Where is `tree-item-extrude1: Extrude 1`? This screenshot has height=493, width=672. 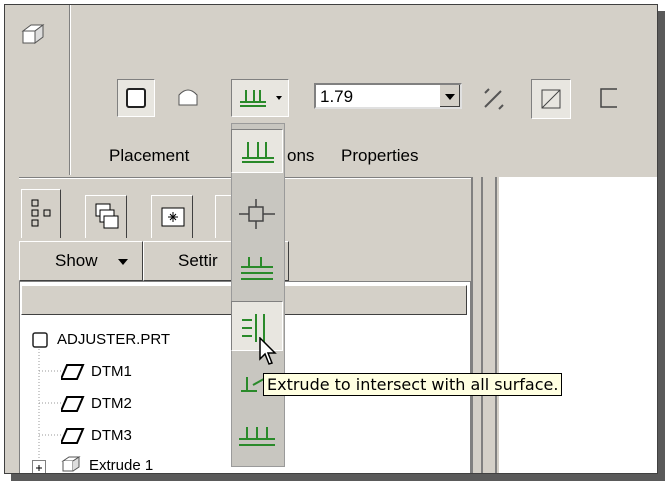
tree-item-extrude1: Extrude 1 is located at coordinates (121, 465).